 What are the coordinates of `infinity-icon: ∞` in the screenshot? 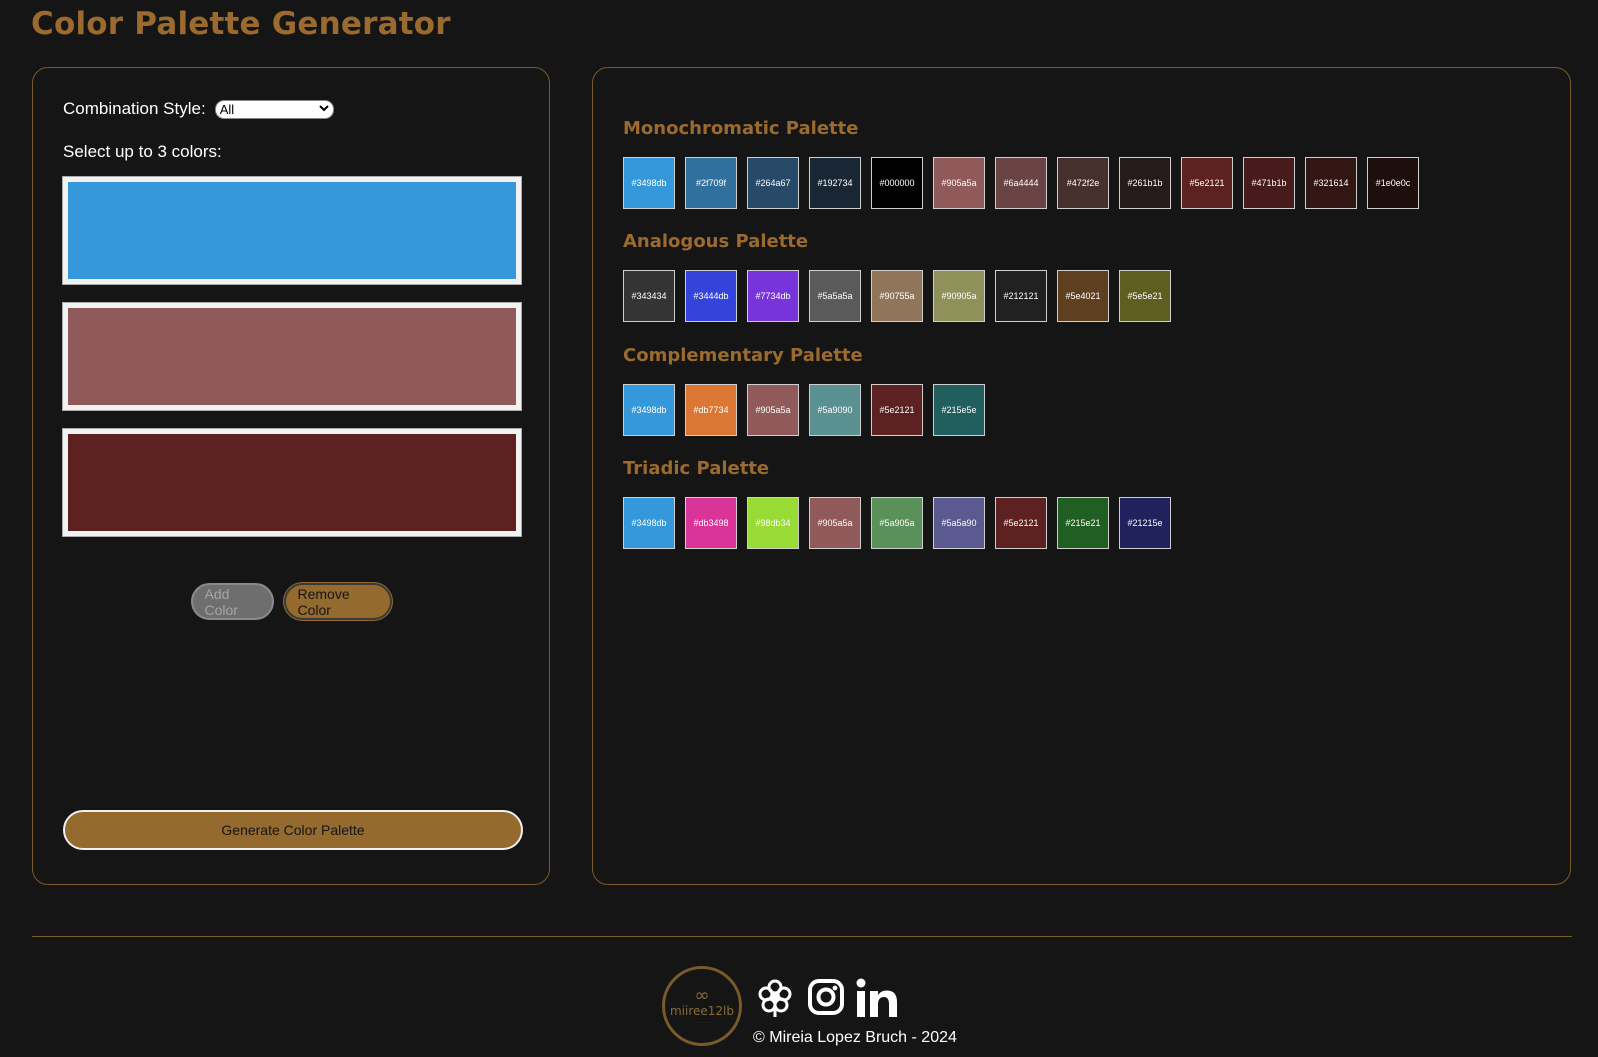 It's located at (702, 995).